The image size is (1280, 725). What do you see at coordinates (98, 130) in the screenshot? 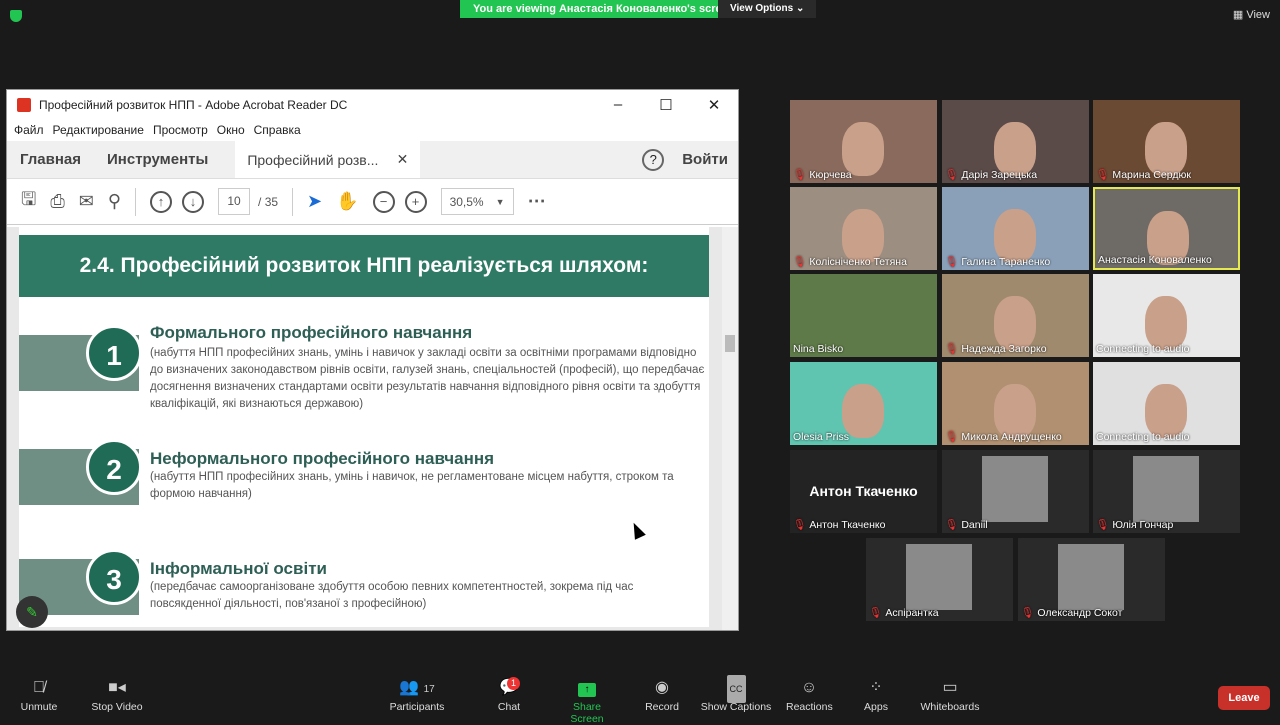
I see `menu-edit: Редактирование` at bounding box center [98, 130].